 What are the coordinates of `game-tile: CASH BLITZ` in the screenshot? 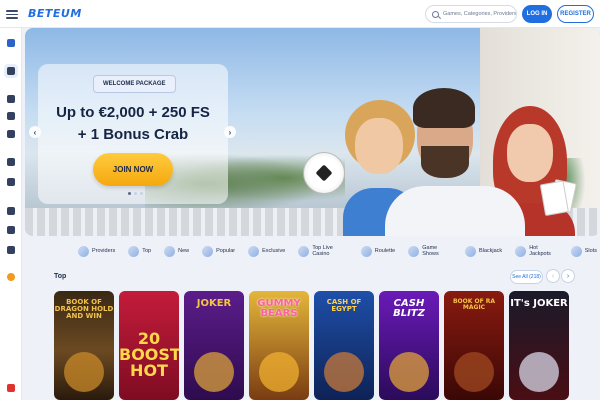 It's located at (409, 345).